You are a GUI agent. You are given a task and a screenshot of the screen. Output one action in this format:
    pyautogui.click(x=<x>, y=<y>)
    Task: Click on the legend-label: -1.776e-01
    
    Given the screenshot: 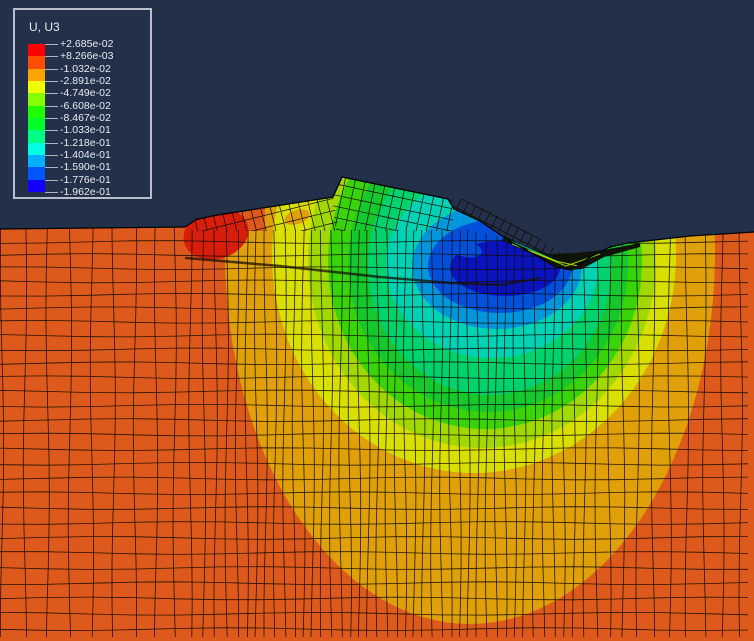 What is the action you would take?
    pyautogui.click(x=85, y=179)
    